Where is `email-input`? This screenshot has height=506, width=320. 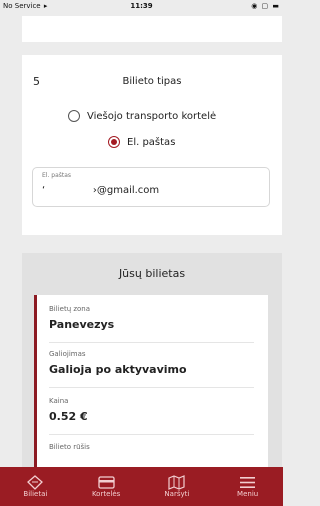
email-input is located at coordinates (152, 190).